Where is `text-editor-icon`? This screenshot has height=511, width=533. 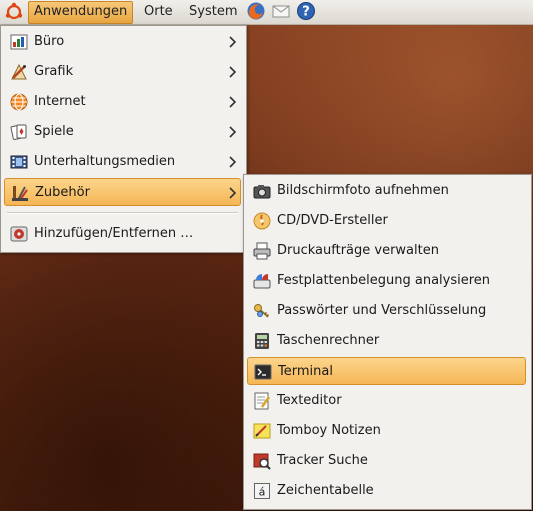
text-editor-icon is located at coordinates (262, 401).